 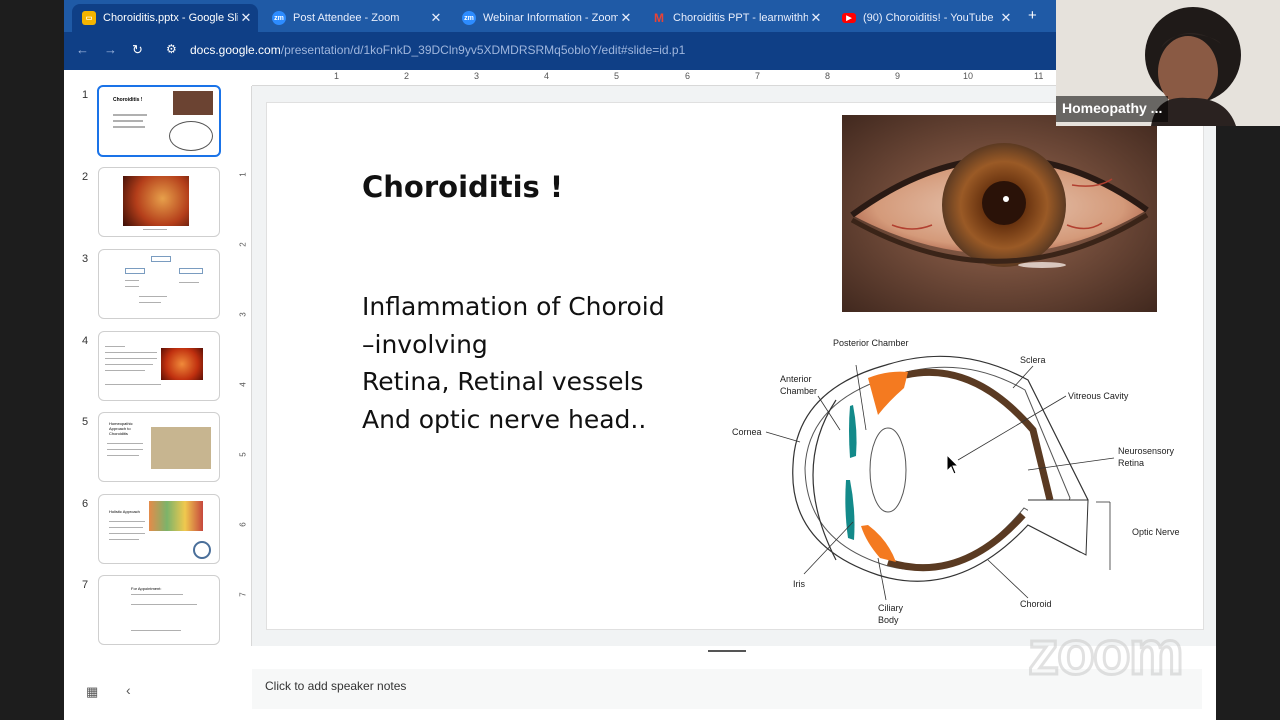 I want to click on label-cornea: Cornea, so click(x=747, y=432).